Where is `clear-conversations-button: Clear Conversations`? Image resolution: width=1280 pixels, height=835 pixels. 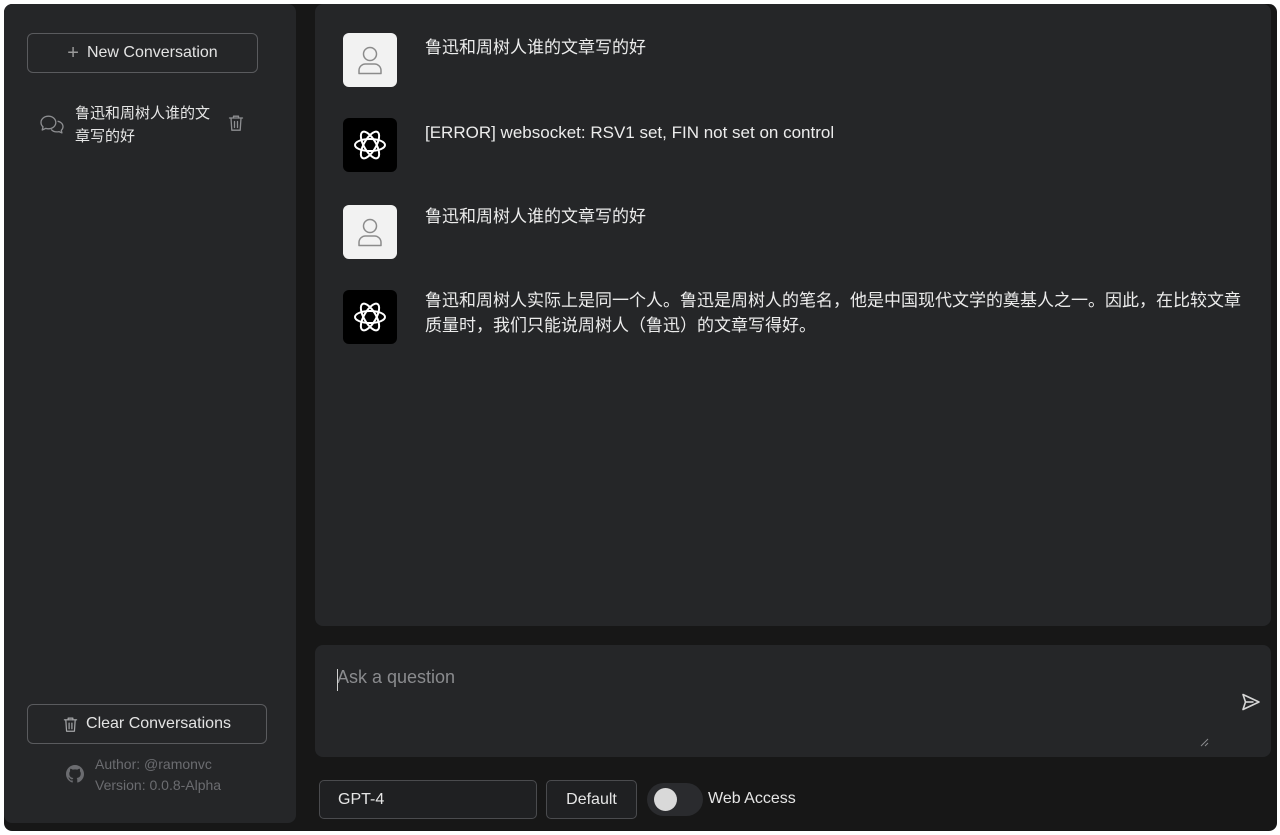 clear-conversations-button: Clear Conversations is located at coordinates (147, 724).